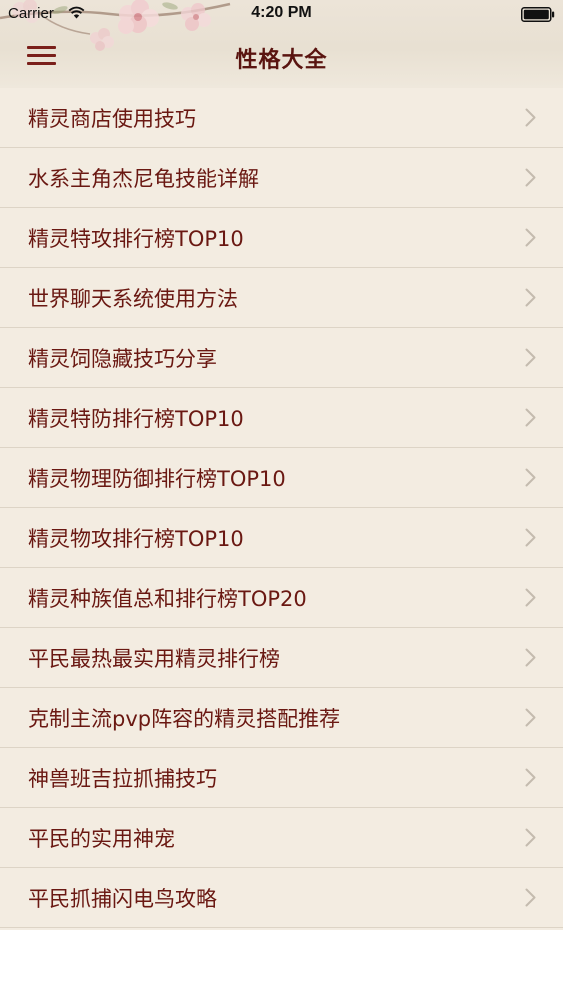 Image resolution: width=563 pixels, height=1000 pixels. I want to click on list-item-14: 平民抓捕闪电鸟攻略, so click(281, 898).